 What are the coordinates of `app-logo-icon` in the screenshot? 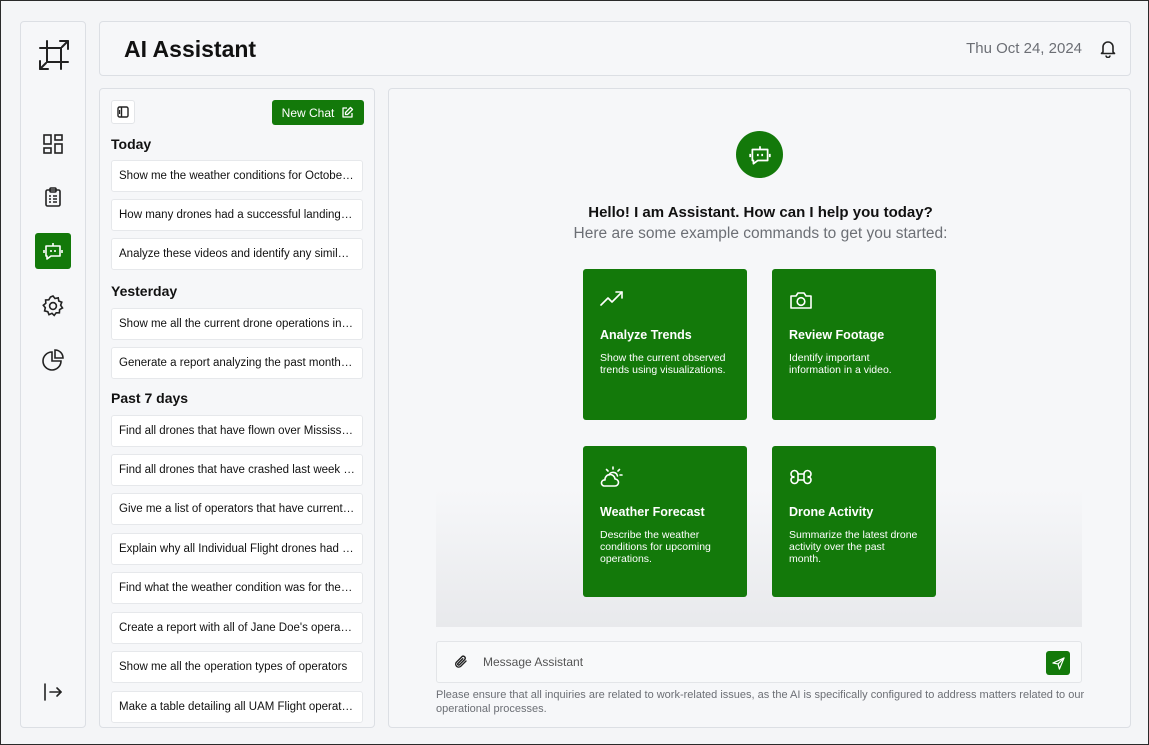 It's located at (54, 55).